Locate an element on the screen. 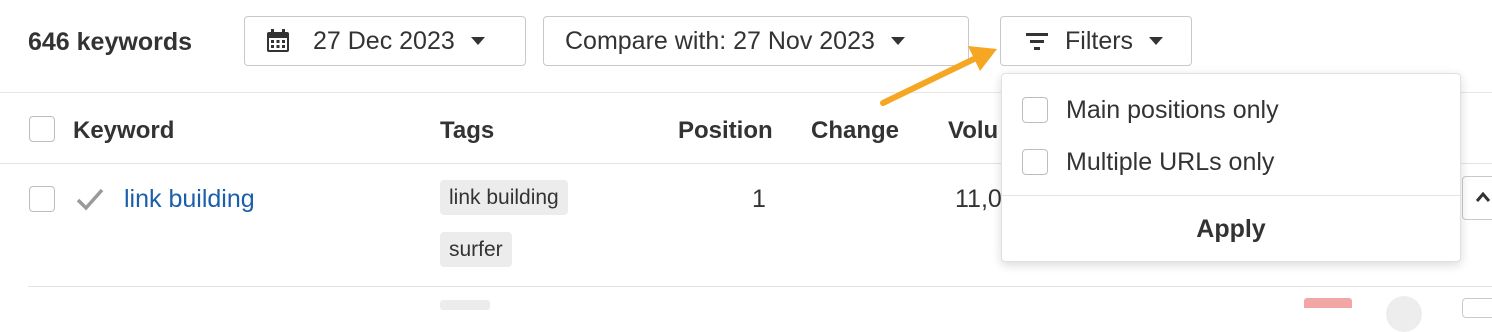  multiple-urls-checkbox is located at coordinates (1035, 162).